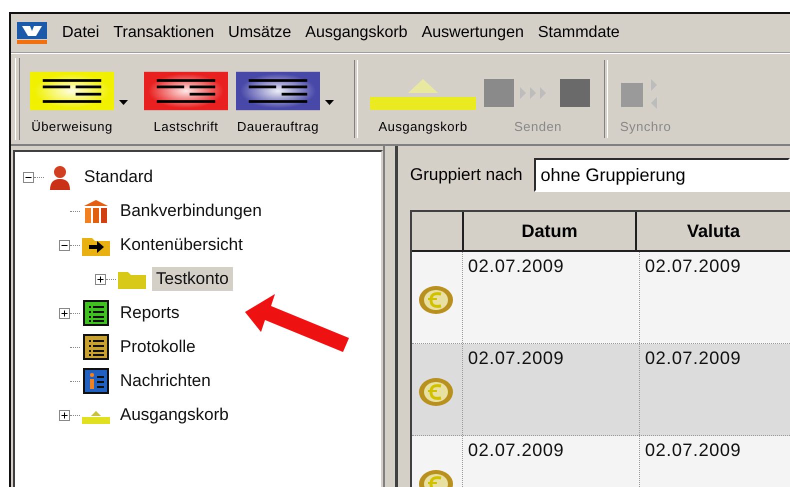  What do you see at coordinates (192, 279) in the screenshot?
I see `tree-item: Testkonto` at bounding box center [192, 279].